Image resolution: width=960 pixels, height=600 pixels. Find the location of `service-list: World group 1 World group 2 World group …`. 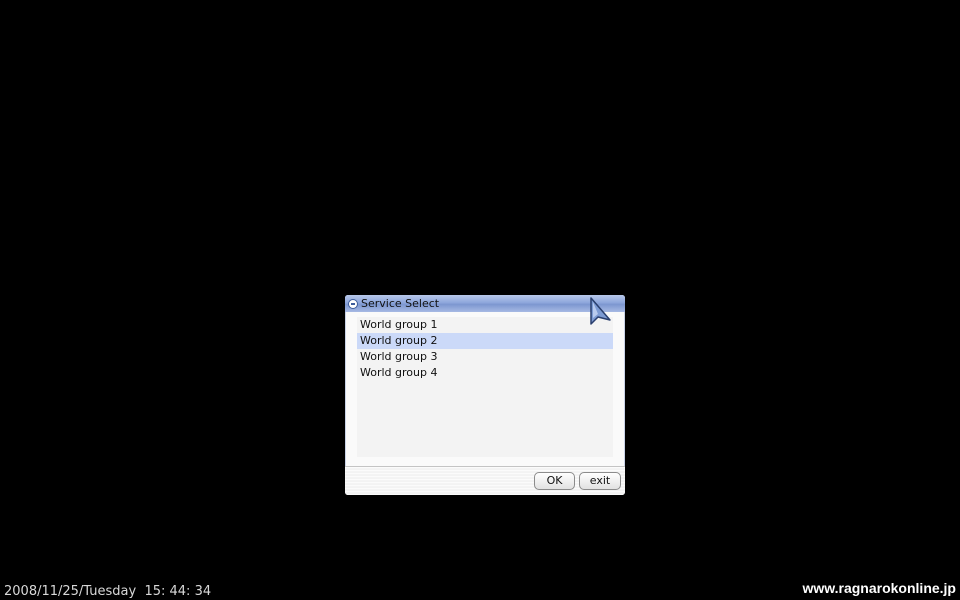

service-list: World group 1 World group 2 World group … is located at coordinates (485, 387).